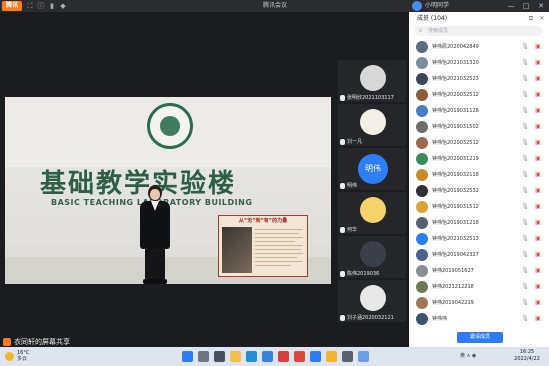  I want to click on participant-tile: 张明欣2021103117, so click(372, 81).